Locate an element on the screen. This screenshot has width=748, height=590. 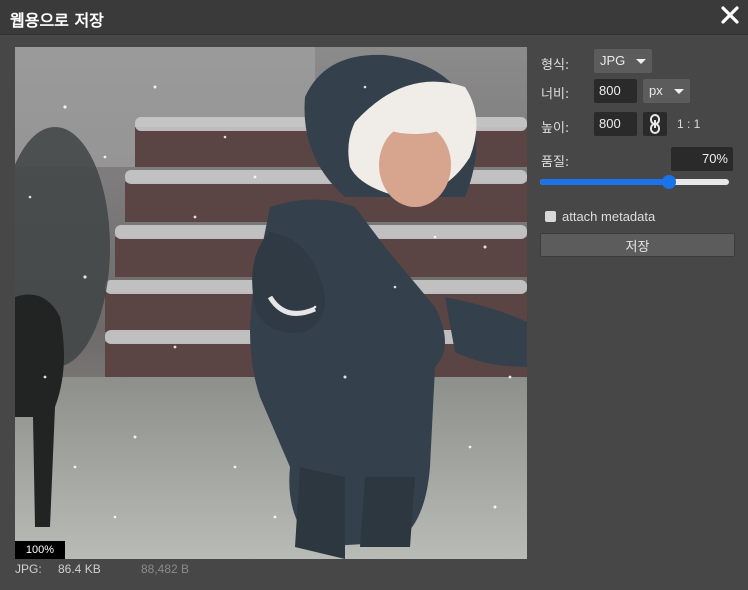
height-label: 높이: is located at coordinates (555, 128).